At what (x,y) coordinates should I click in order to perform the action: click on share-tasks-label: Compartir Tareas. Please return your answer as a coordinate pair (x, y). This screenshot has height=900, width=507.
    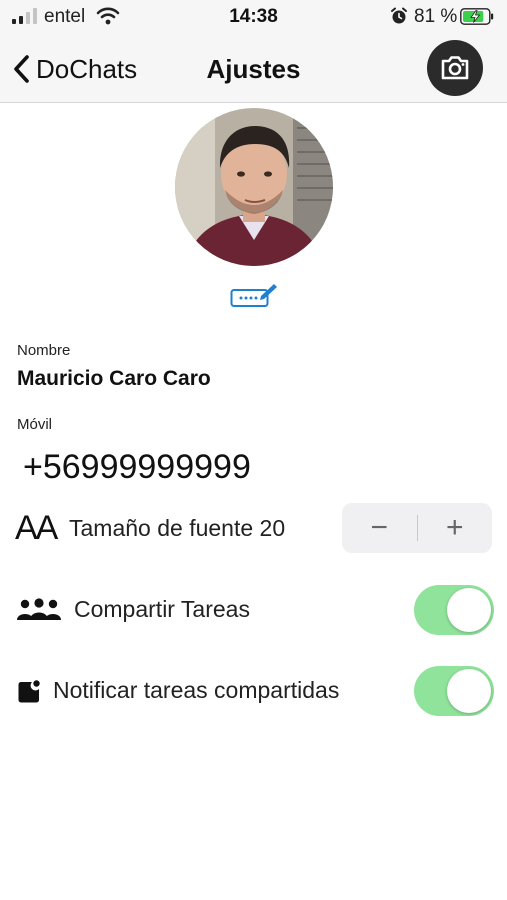
    Looking at the image, I should click on (162, 609).